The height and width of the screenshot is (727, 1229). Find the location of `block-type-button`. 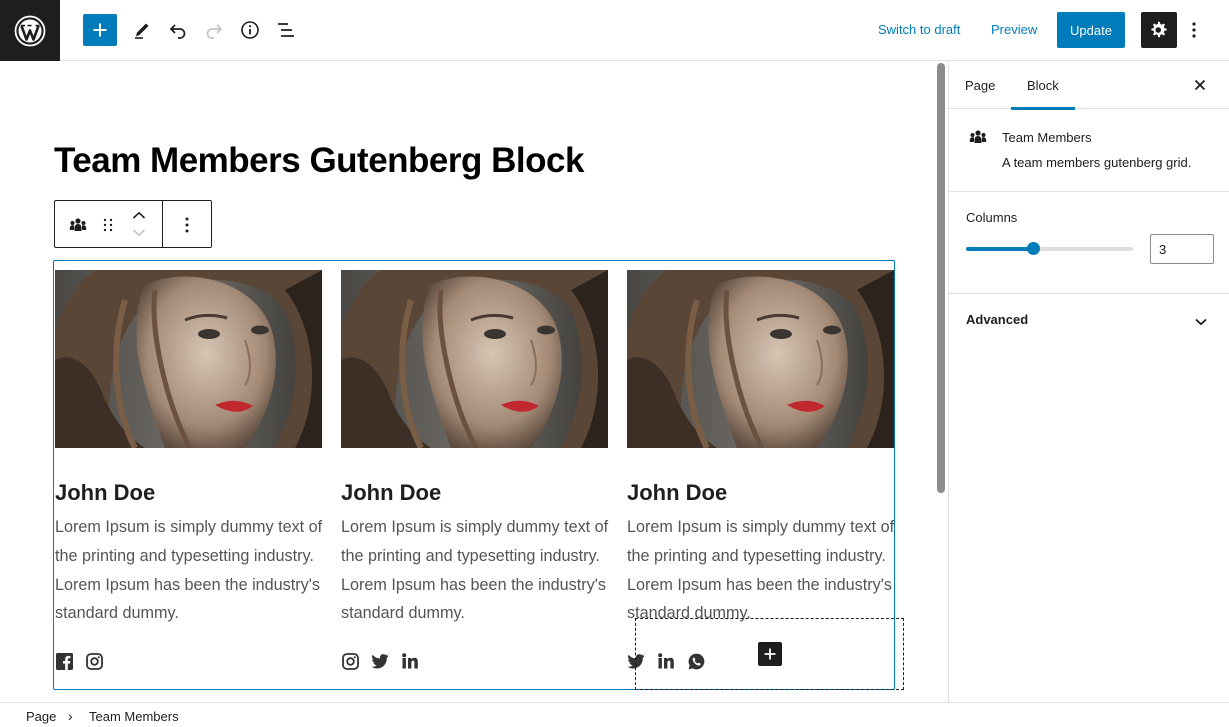

block-type-button is located at coordinates (78, 225).